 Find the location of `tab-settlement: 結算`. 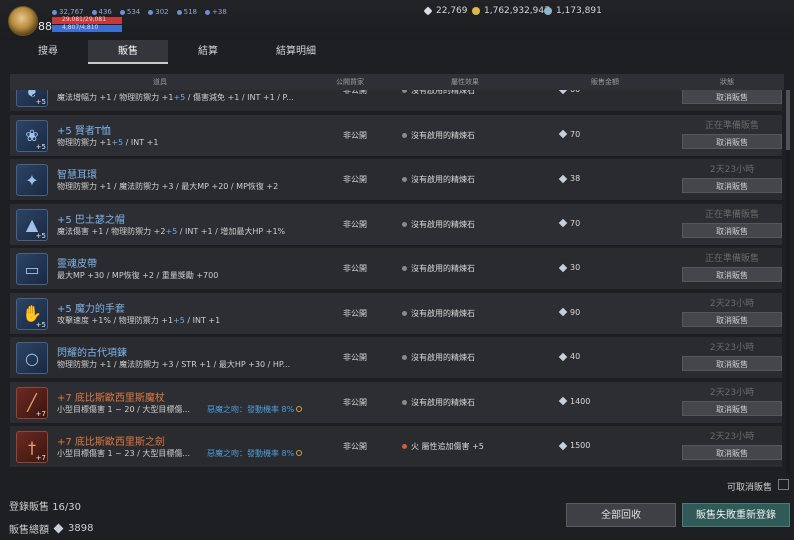

tab-settlement: 結算 is located at coordinates (208, 52).